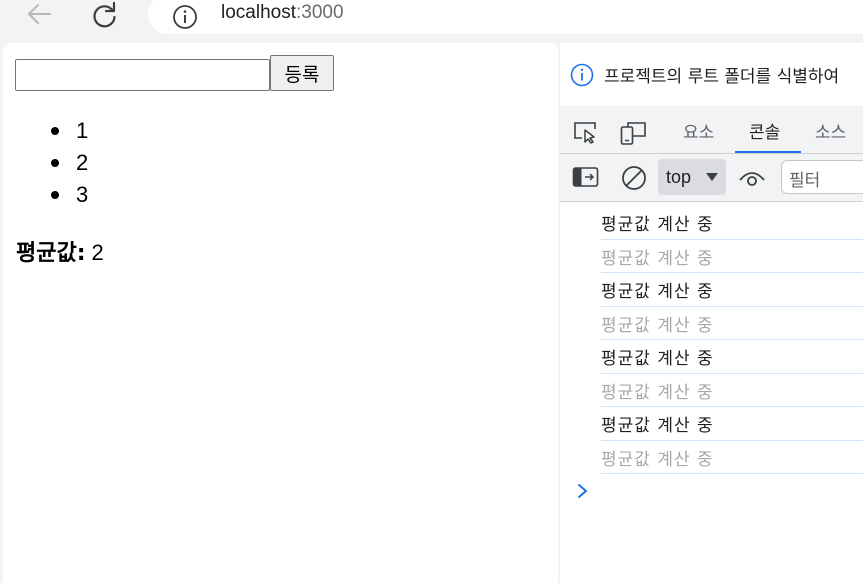  Describe the element at coordinates (583, 491) in the screenshot. I see `prompt-chevron-icon` at that location.